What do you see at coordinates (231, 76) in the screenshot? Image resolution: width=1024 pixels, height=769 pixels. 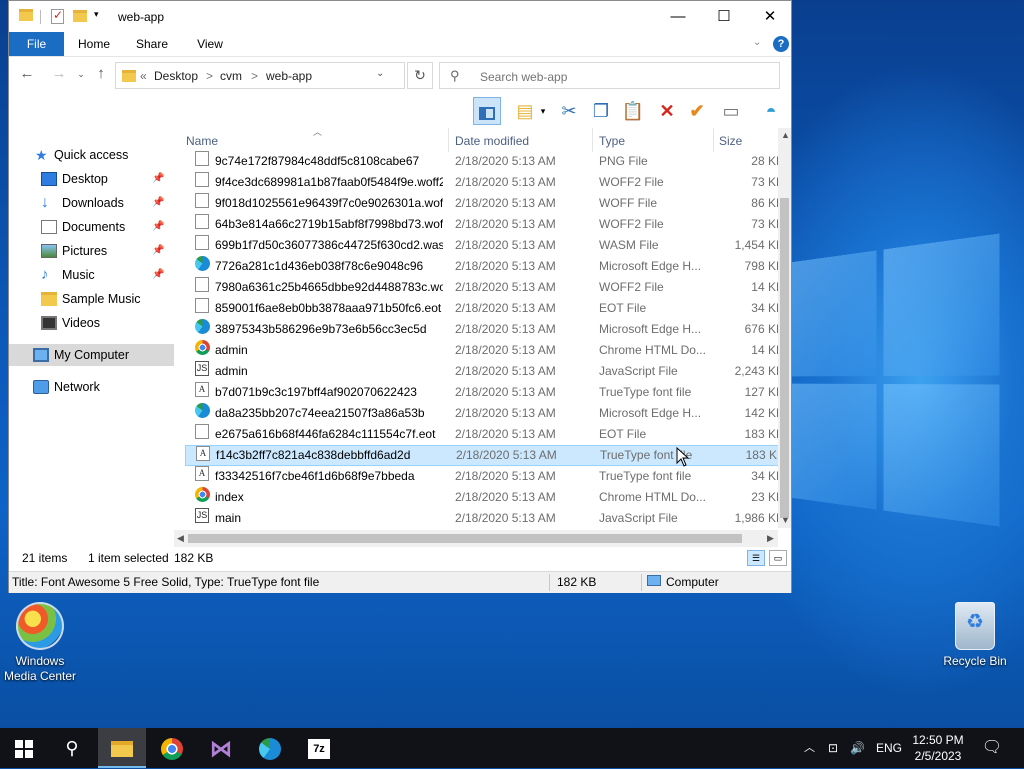 I see `breadcrumb-cvm: cvm` at bounding box center [231, 76].